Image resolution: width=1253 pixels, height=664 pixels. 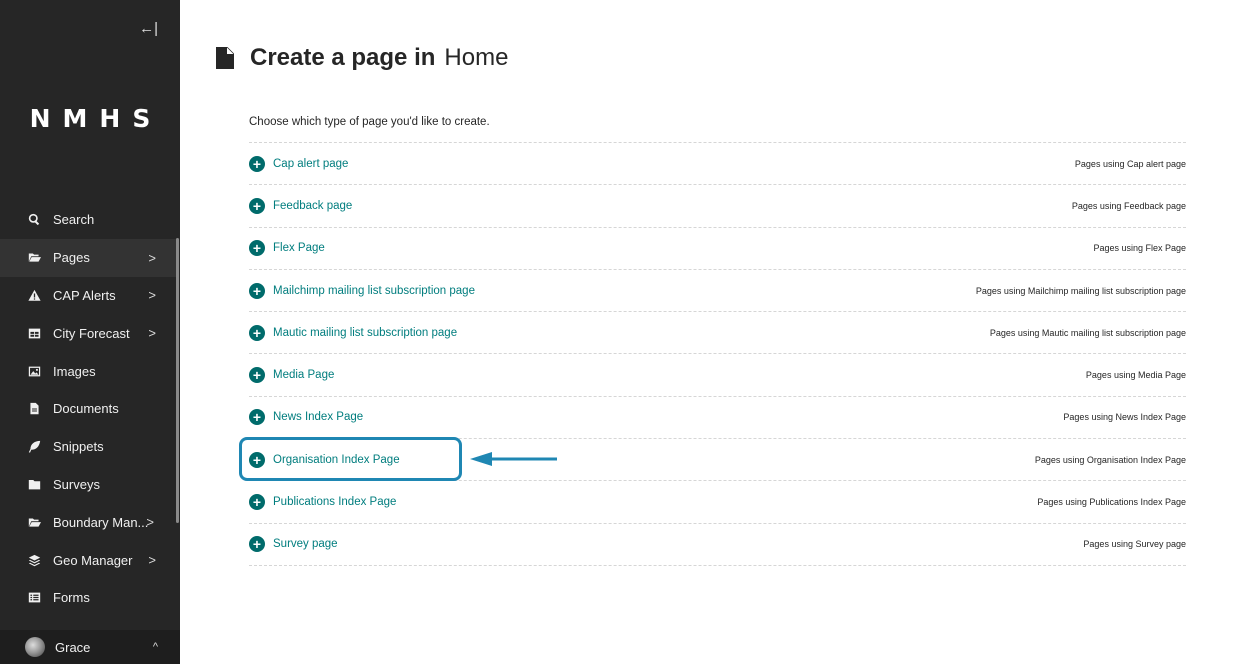 What do you see at coordinates (476, 57) in the screenshot?
I see `parent-page-name: Home` at bounding box center [476, 57].